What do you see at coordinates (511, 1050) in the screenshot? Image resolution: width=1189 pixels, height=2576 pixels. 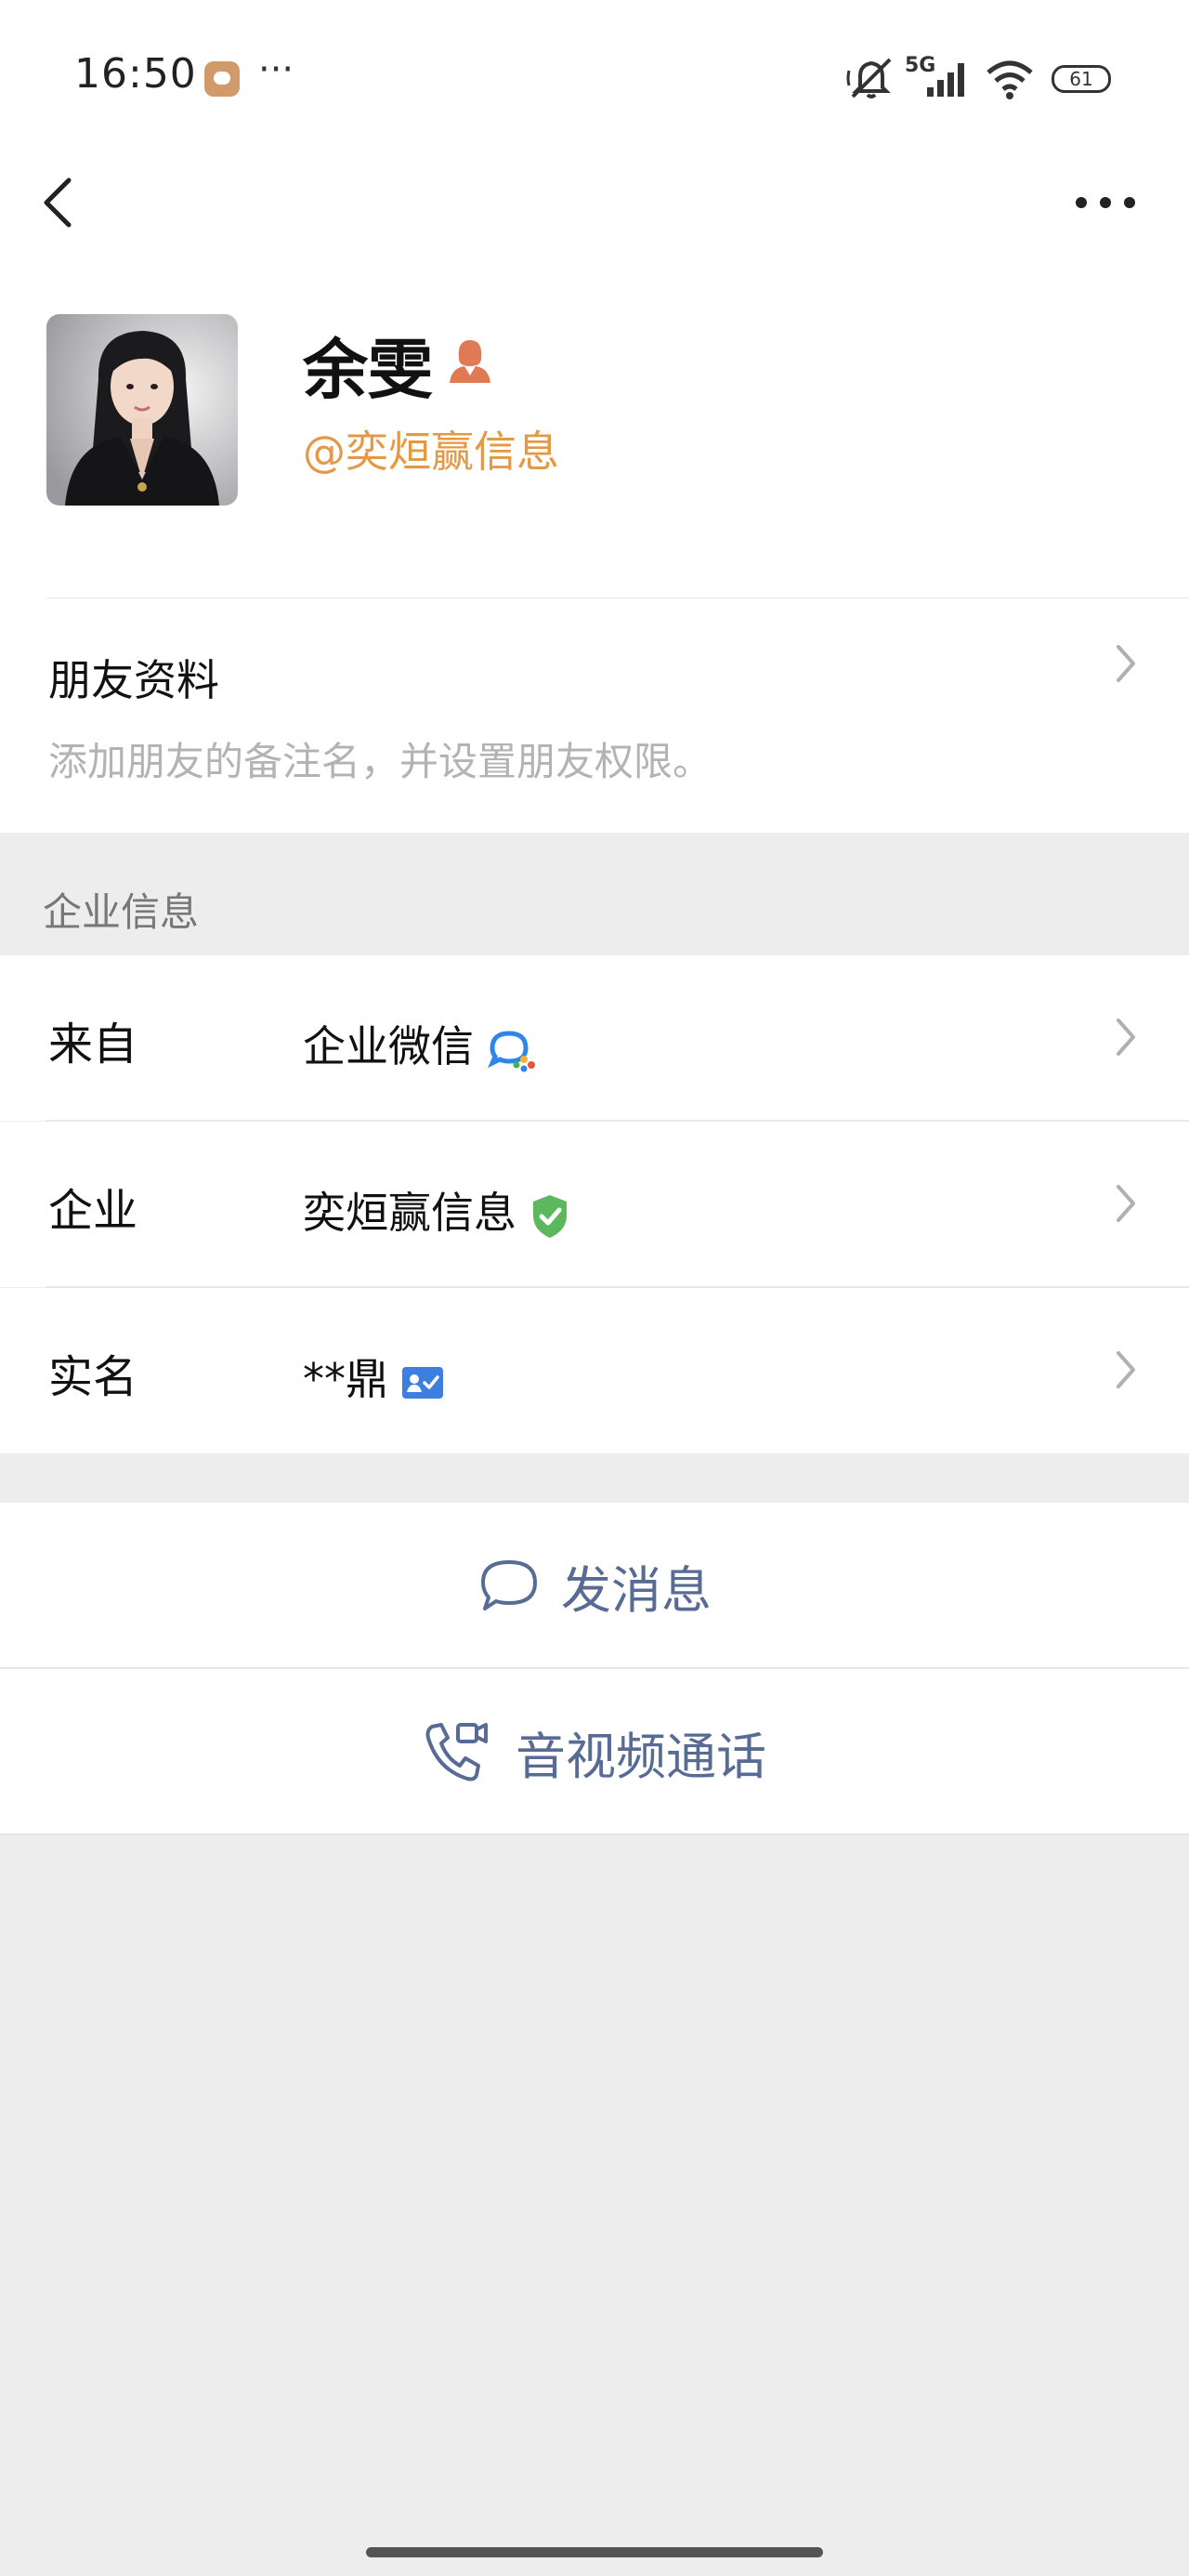 I see `wecom-icon` at bounding box center [511, 1050].